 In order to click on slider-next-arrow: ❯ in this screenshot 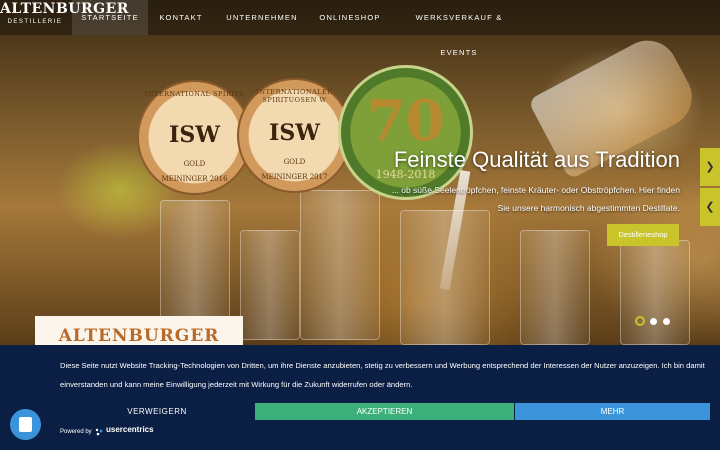, I will do `click(710, 167)`.